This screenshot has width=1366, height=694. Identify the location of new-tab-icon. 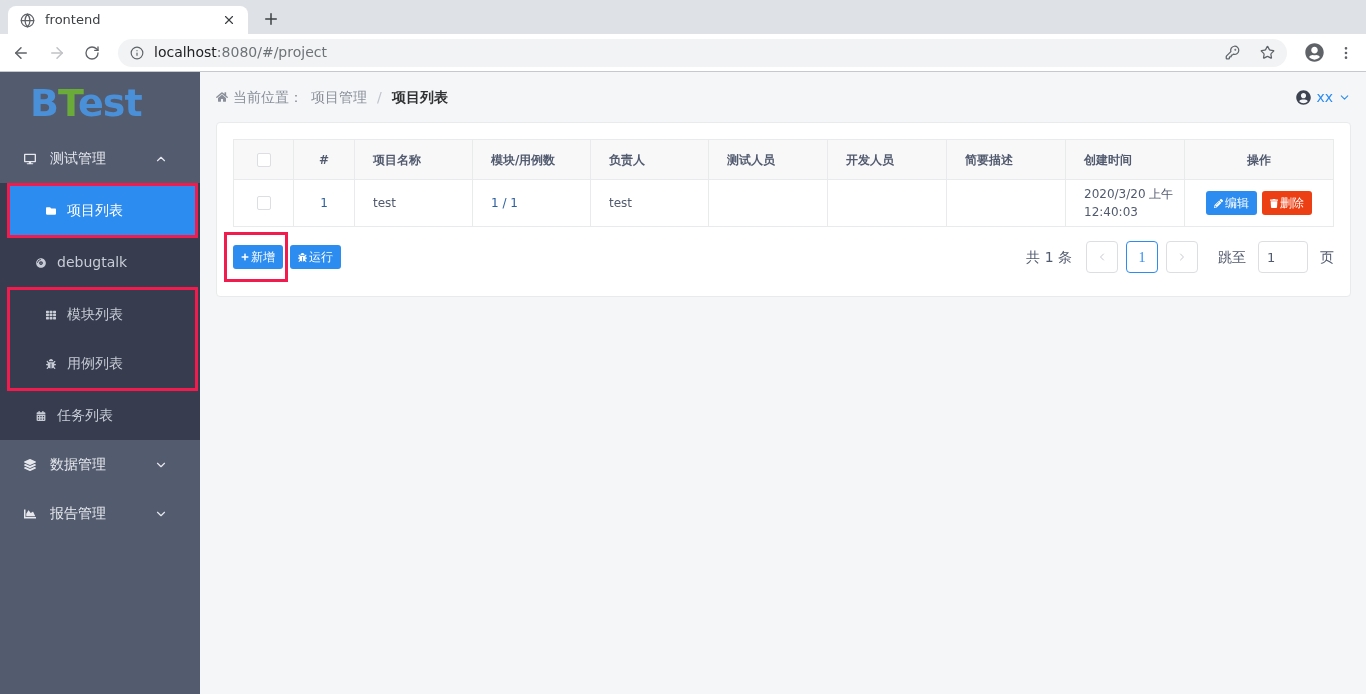
(271, 19).